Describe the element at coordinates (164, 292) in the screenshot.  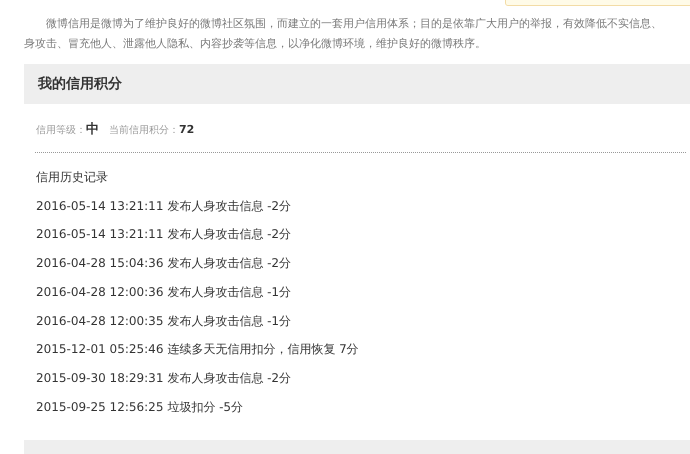
I see `history-record: 2016-04-28 12:00:36 发布人身攻击信息 -1分` at that location.